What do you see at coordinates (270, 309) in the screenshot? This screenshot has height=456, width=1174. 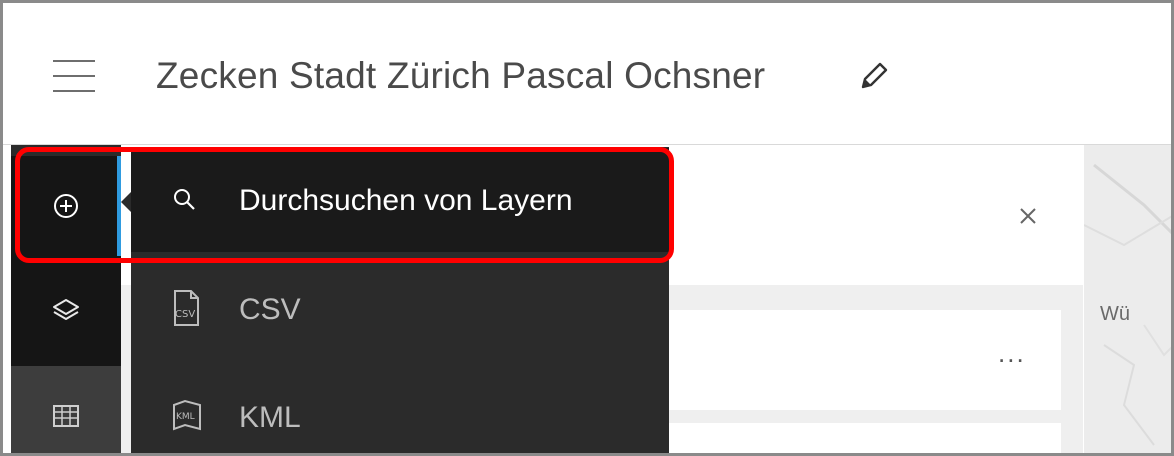 I see `menu-item-label: CSV` at bounding box center [270, 309].